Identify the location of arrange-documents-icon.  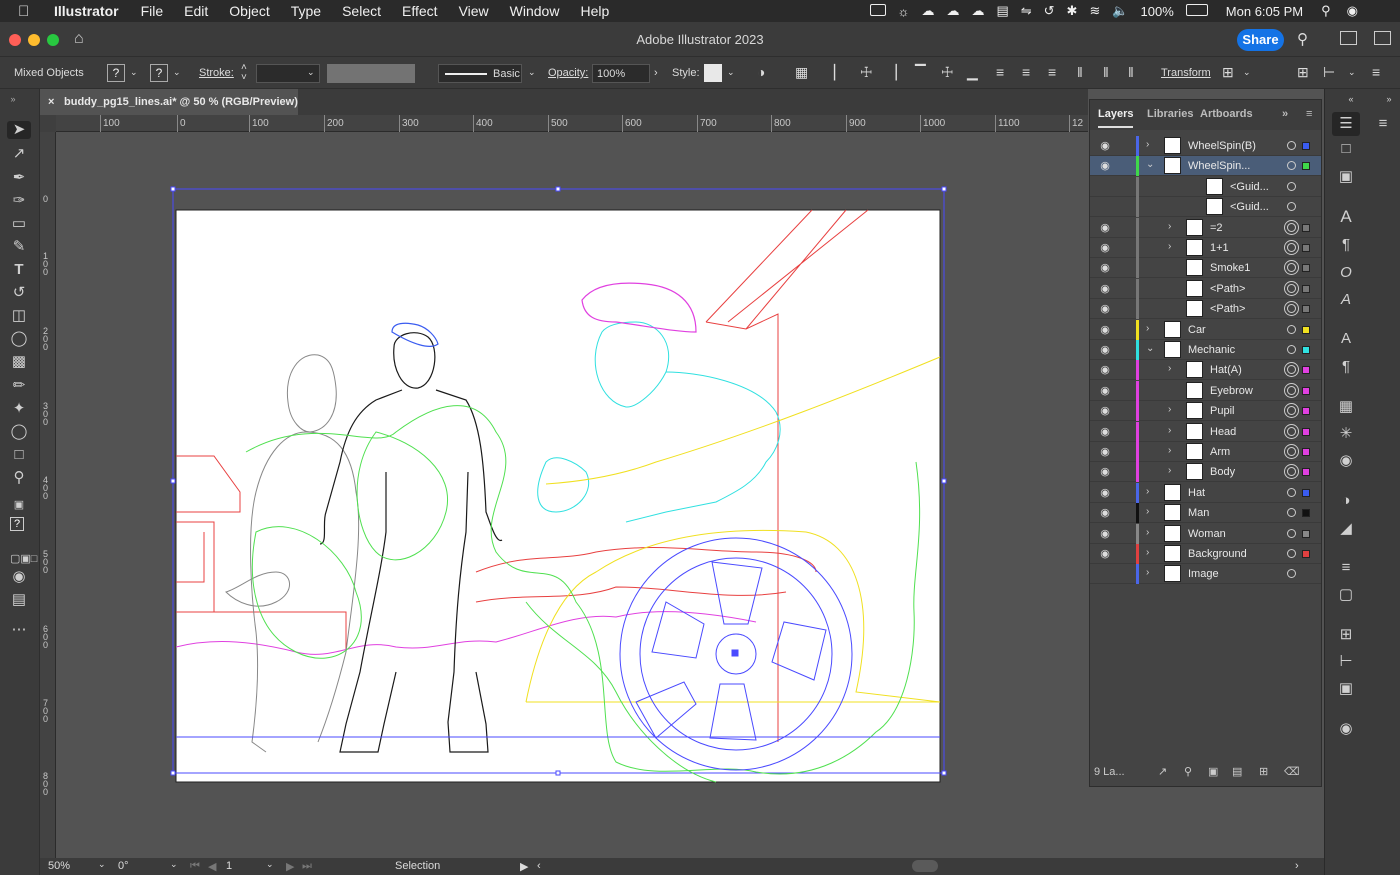
(1348, 38).